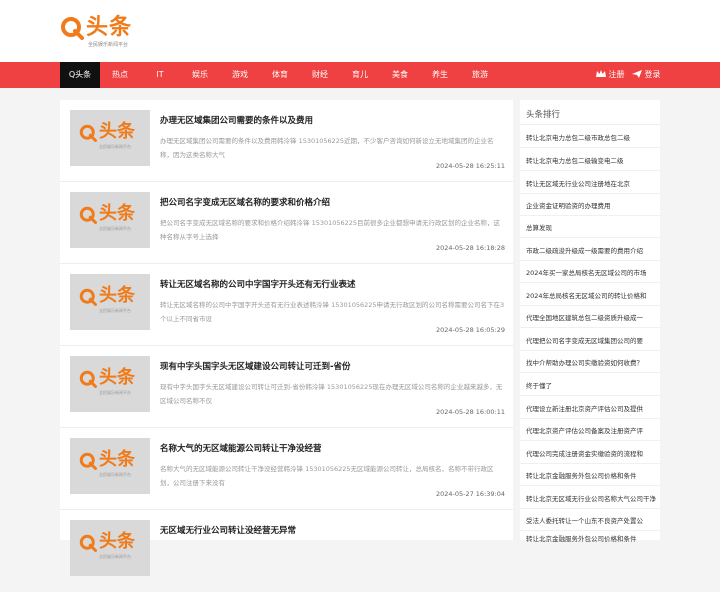  Describe the element at coordinates (280, 75) in the screenshot. I see `nav-item-sports: 体育` at that location.